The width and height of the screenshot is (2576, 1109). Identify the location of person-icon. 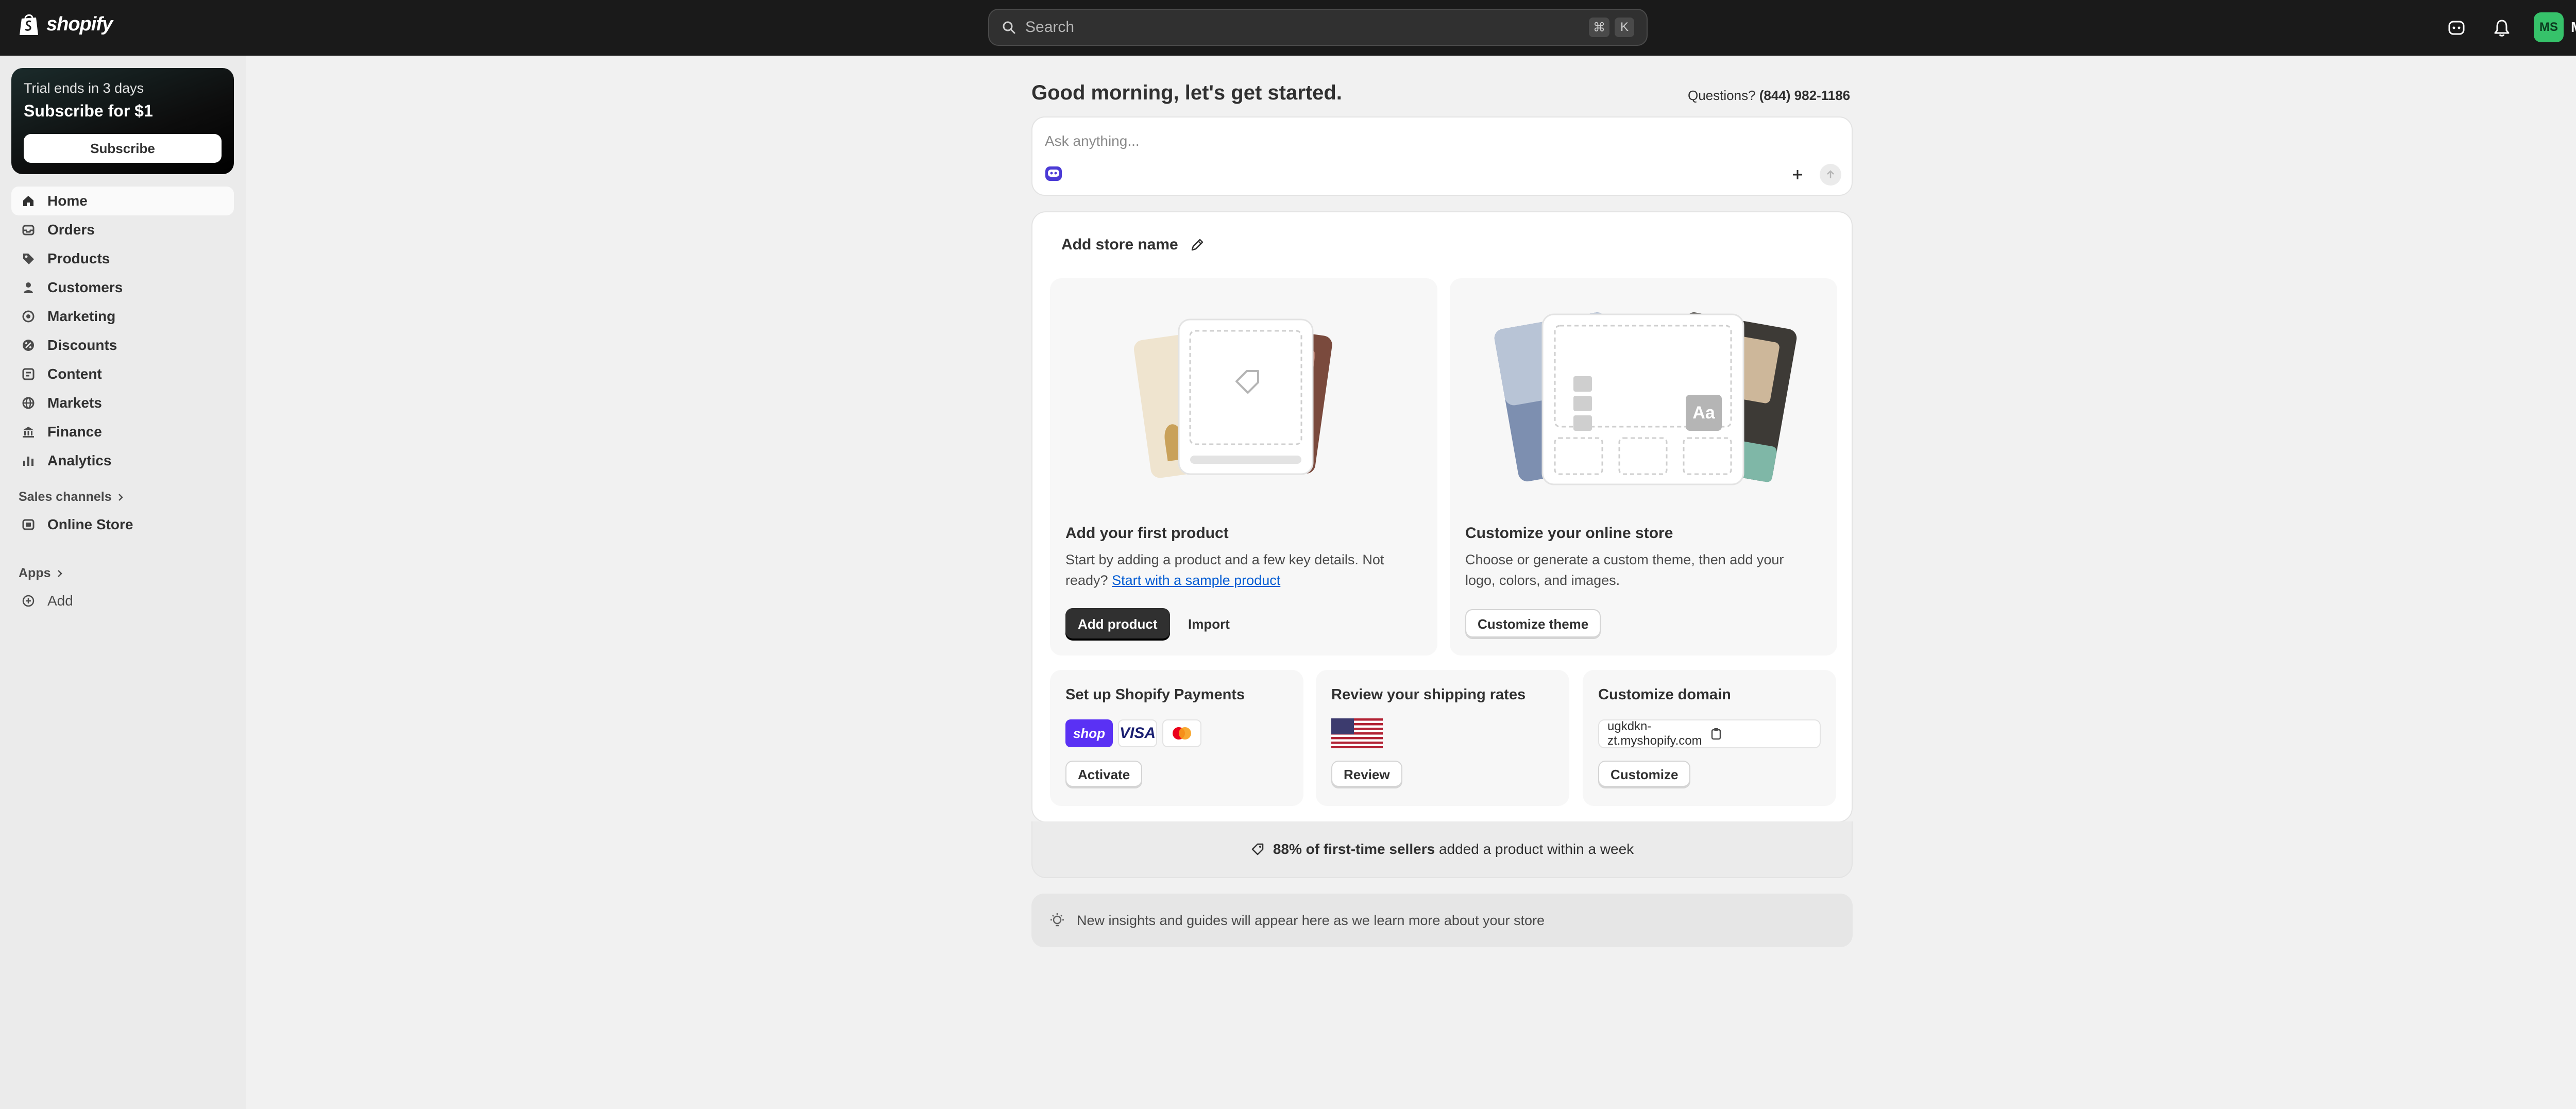
(28, 287).